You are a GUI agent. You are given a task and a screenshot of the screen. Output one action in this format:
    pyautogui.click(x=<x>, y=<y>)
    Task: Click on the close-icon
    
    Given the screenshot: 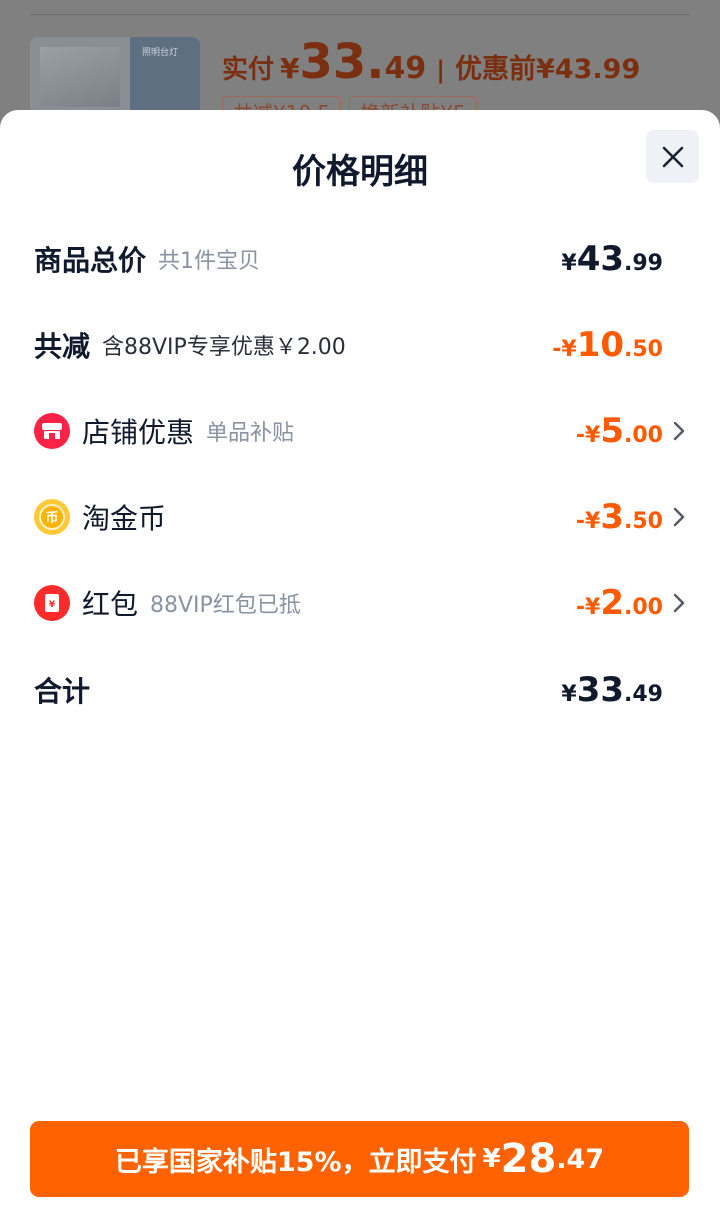 What is the action you would take?
    pyautogui.click(x=672, y=156)
    